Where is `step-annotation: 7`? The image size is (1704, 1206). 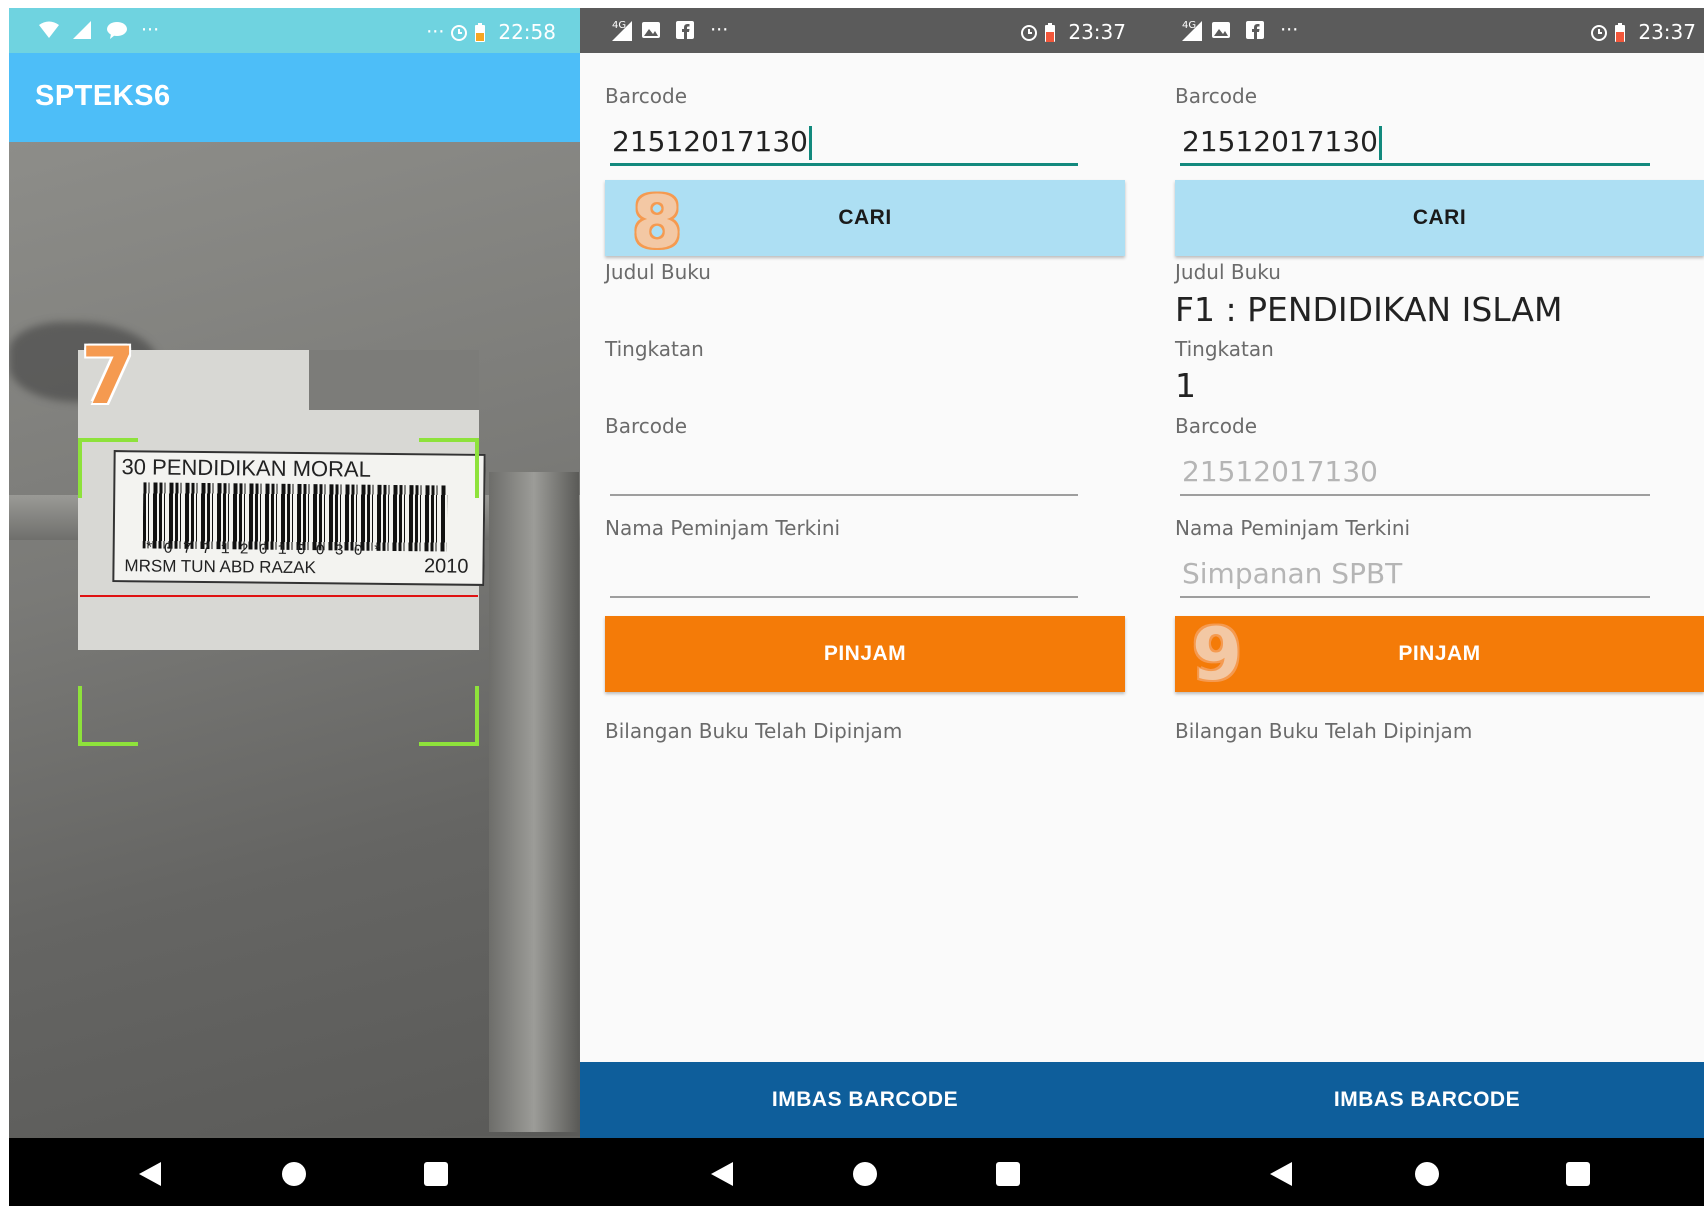 step-annotation: 7 is located at coordinates (108, 377).